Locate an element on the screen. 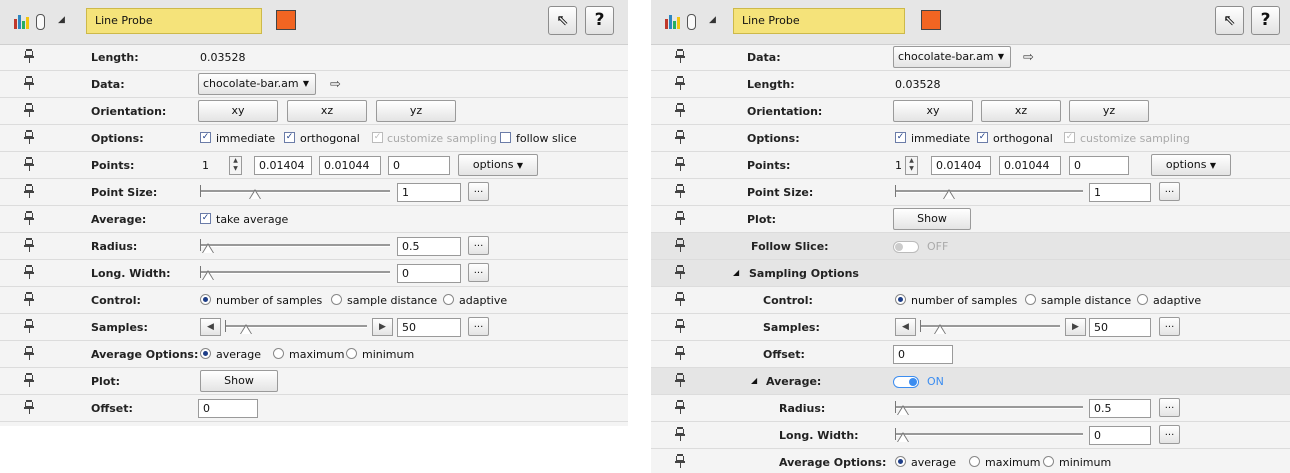 The height and width of the screenshot is (473, 1290). group-sampling-options: ◢ Sampling Options is located at coordinates (970, 273).